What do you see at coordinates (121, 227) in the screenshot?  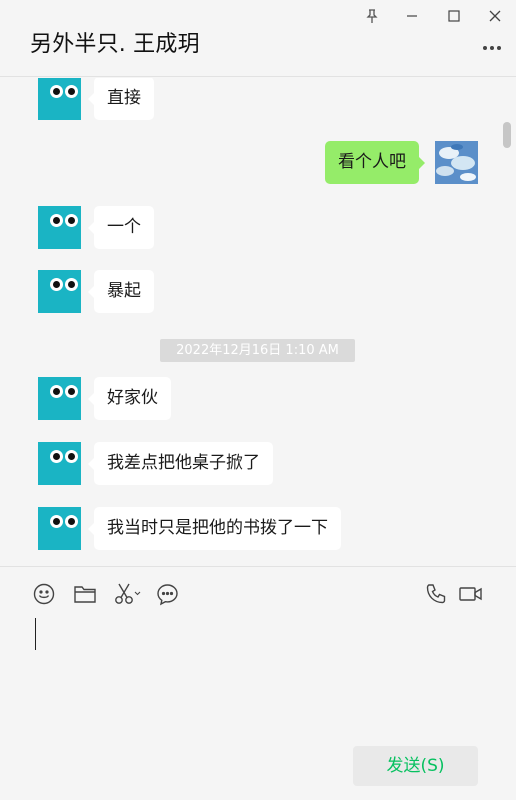 I see `message-bubble: 一个` at bounding box center [121, 227].